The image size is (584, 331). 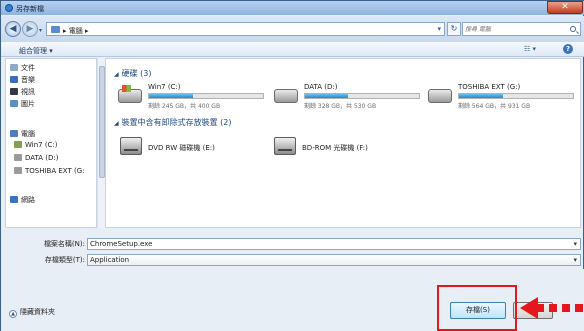 I want to click on group-header-hard-drives: ◢ 硬碟 (3), so click(x=133, y=73).